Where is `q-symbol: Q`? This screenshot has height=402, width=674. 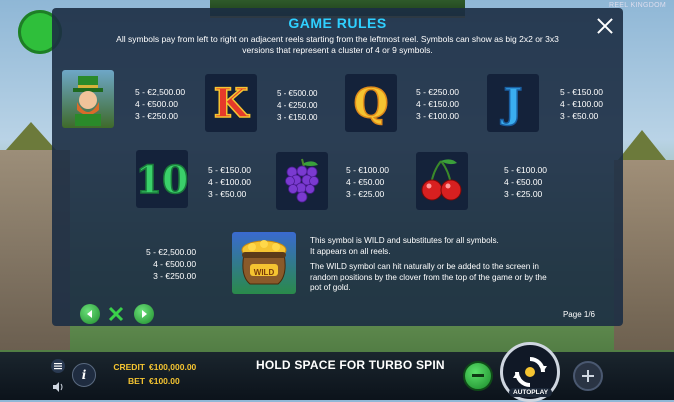
q-symbol: Q is located at coordinates (371, 103).